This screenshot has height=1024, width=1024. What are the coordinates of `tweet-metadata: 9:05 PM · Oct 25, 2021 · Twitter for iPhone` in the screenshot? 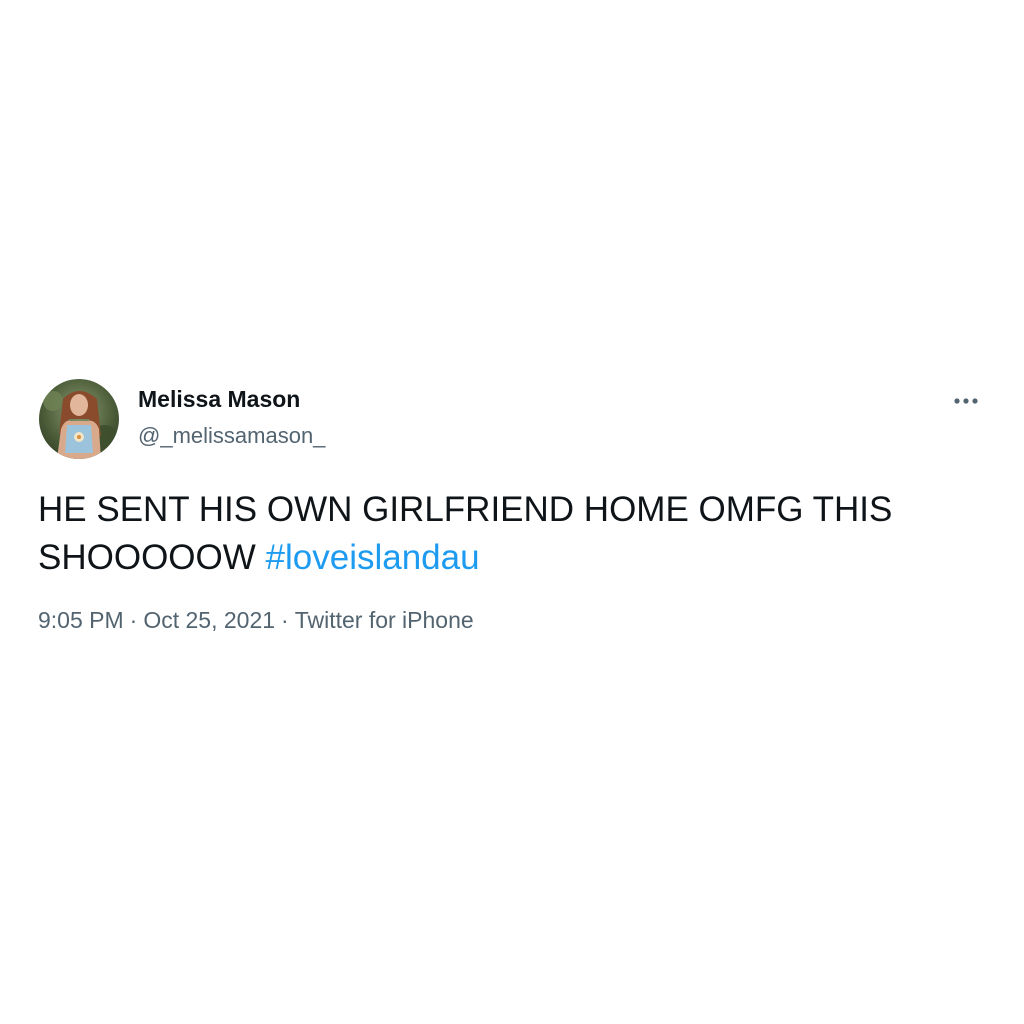 It's located at (256, 620).